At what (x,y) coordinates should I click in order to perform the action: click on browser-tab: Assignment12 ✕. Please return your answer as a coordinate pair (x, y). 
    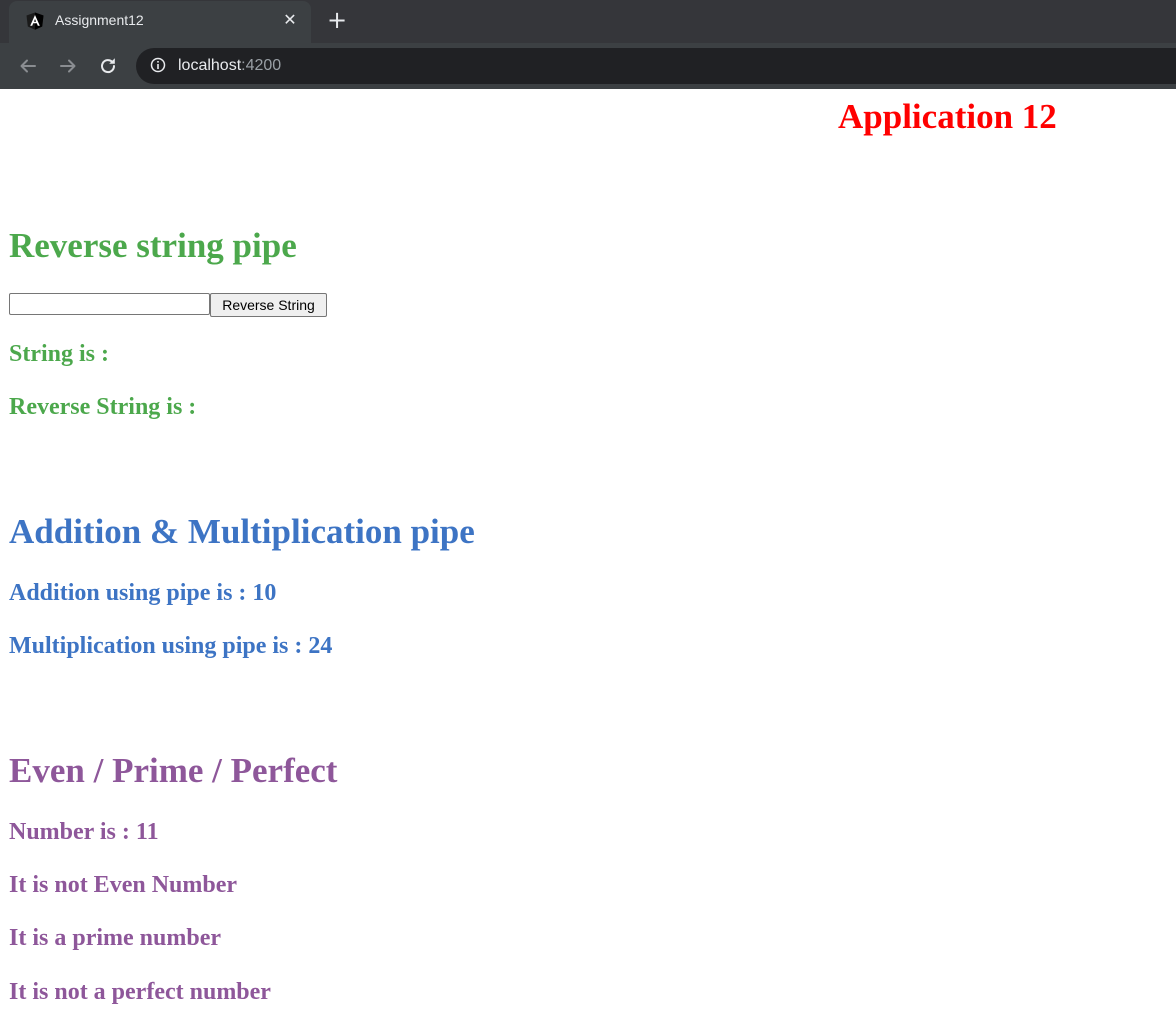
    Looking at the image, I should click on (160, 22).